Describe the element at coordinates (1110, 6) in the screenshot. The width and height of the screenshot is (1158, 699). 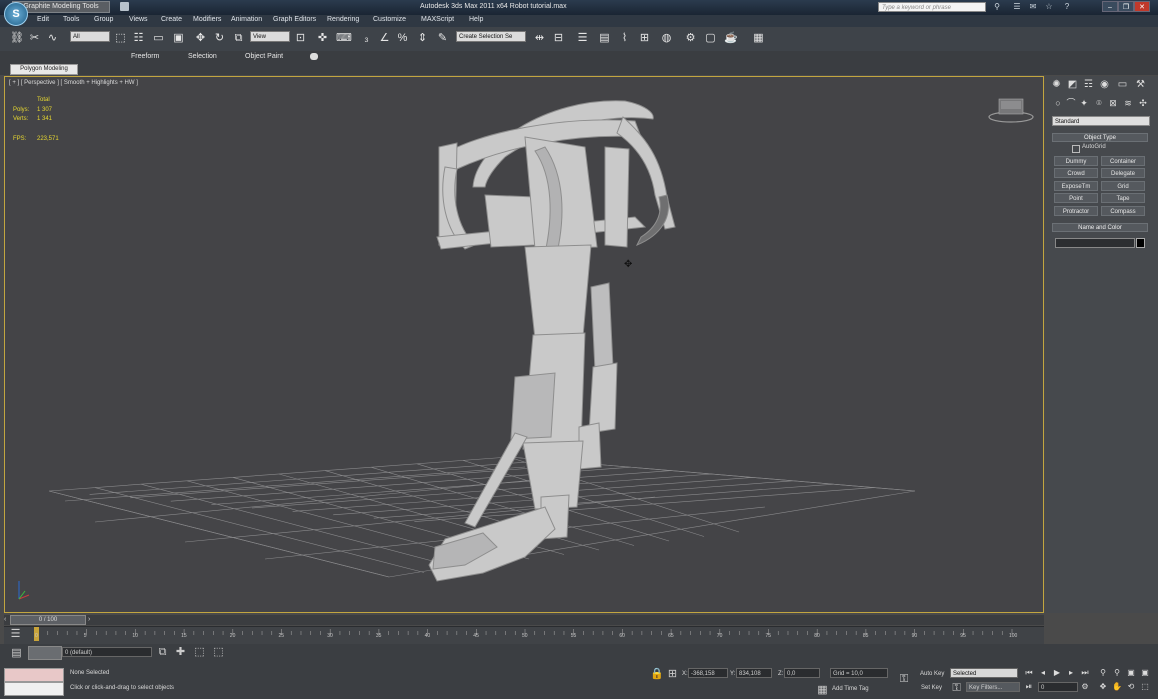
I see `minimize-button: –` at that location.